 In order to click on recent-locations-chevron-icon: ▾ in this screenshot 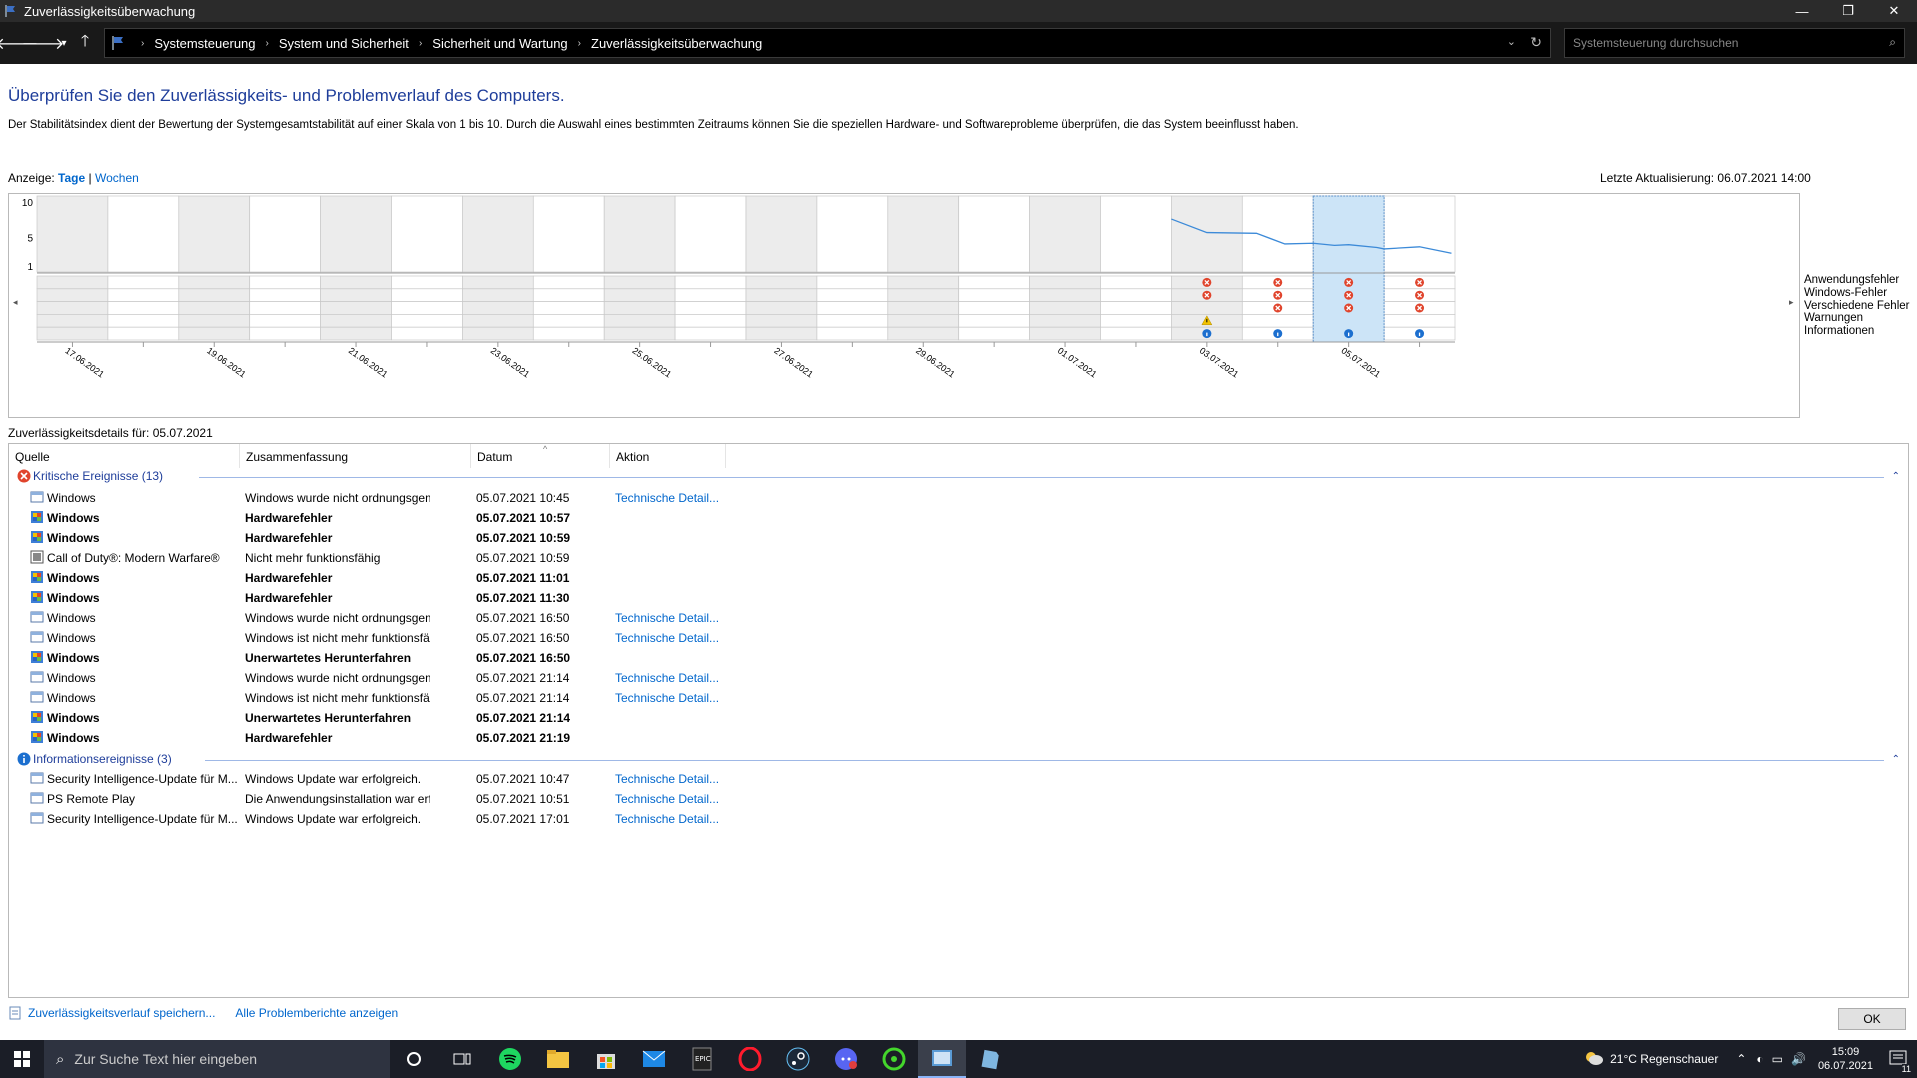, I will do `click(64, 43)`.